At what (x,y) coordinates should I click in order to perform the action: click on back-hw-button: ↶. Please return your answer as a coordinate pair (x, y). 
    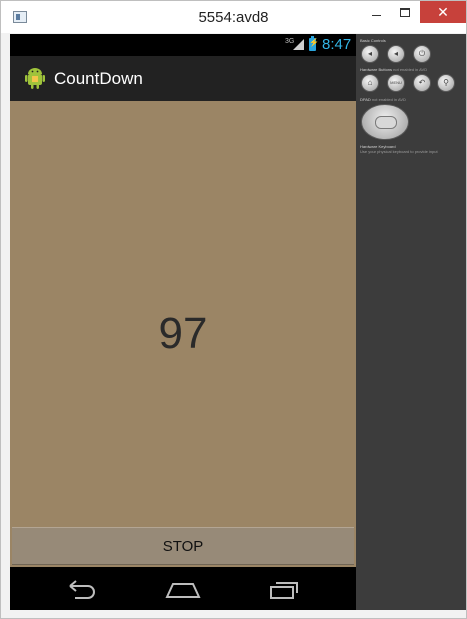
    Looking at the image, I should click on (422, 83).